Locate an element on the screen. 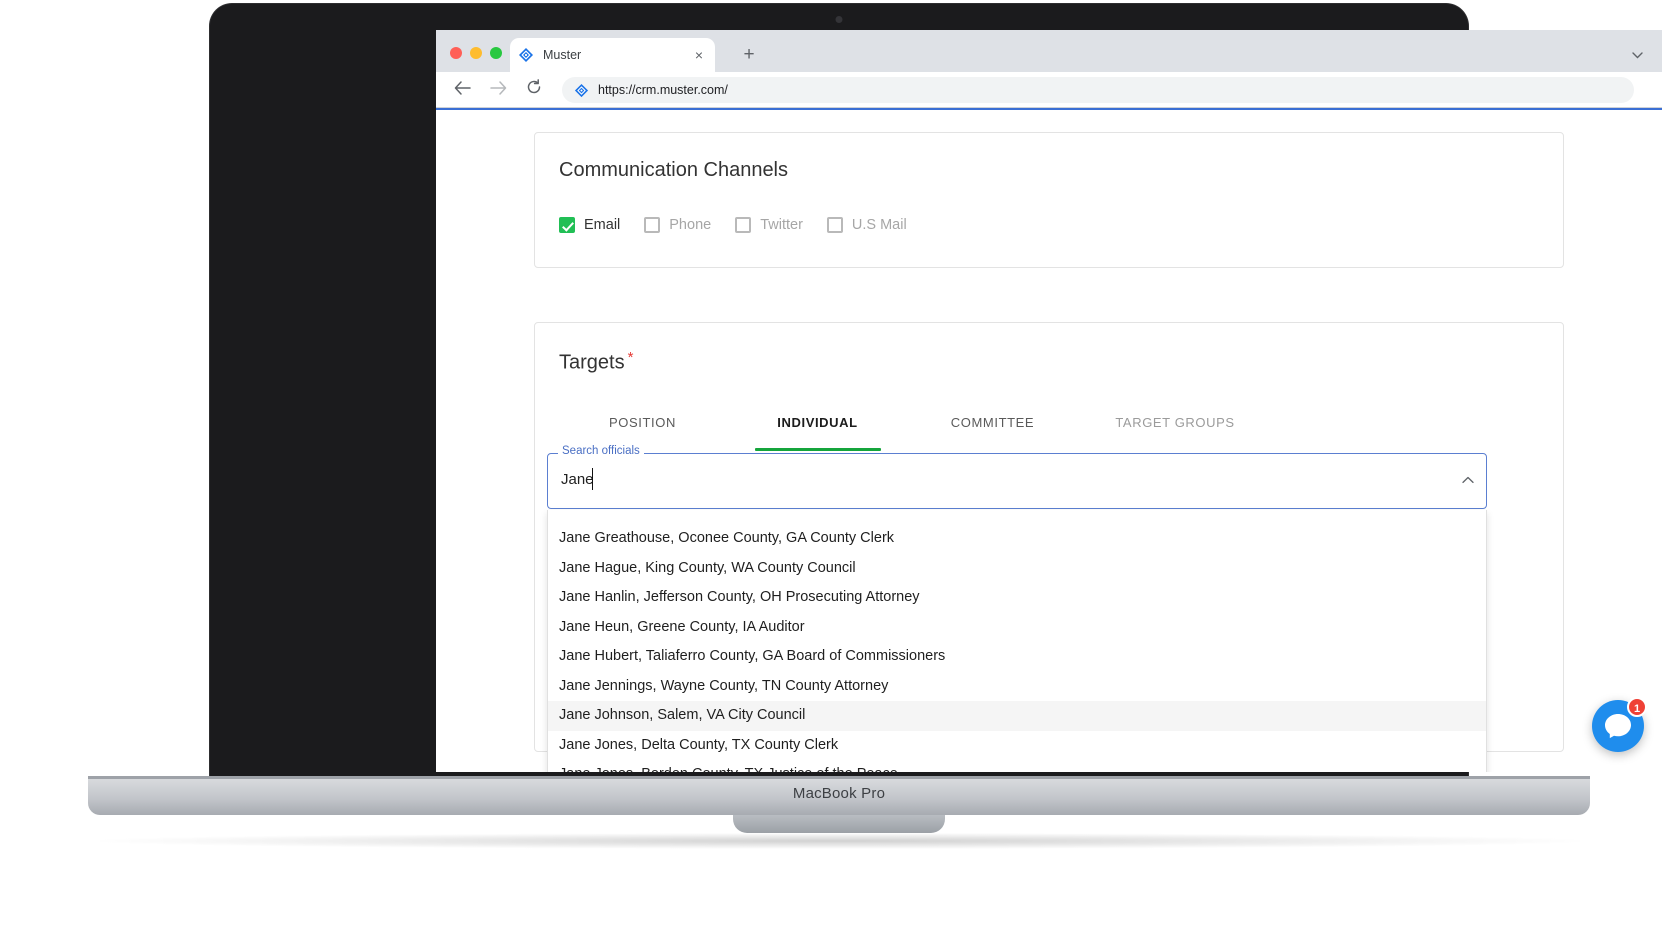 The image size is (1678, 936). chevron-up-icon is located at coordinates (1468, 480).